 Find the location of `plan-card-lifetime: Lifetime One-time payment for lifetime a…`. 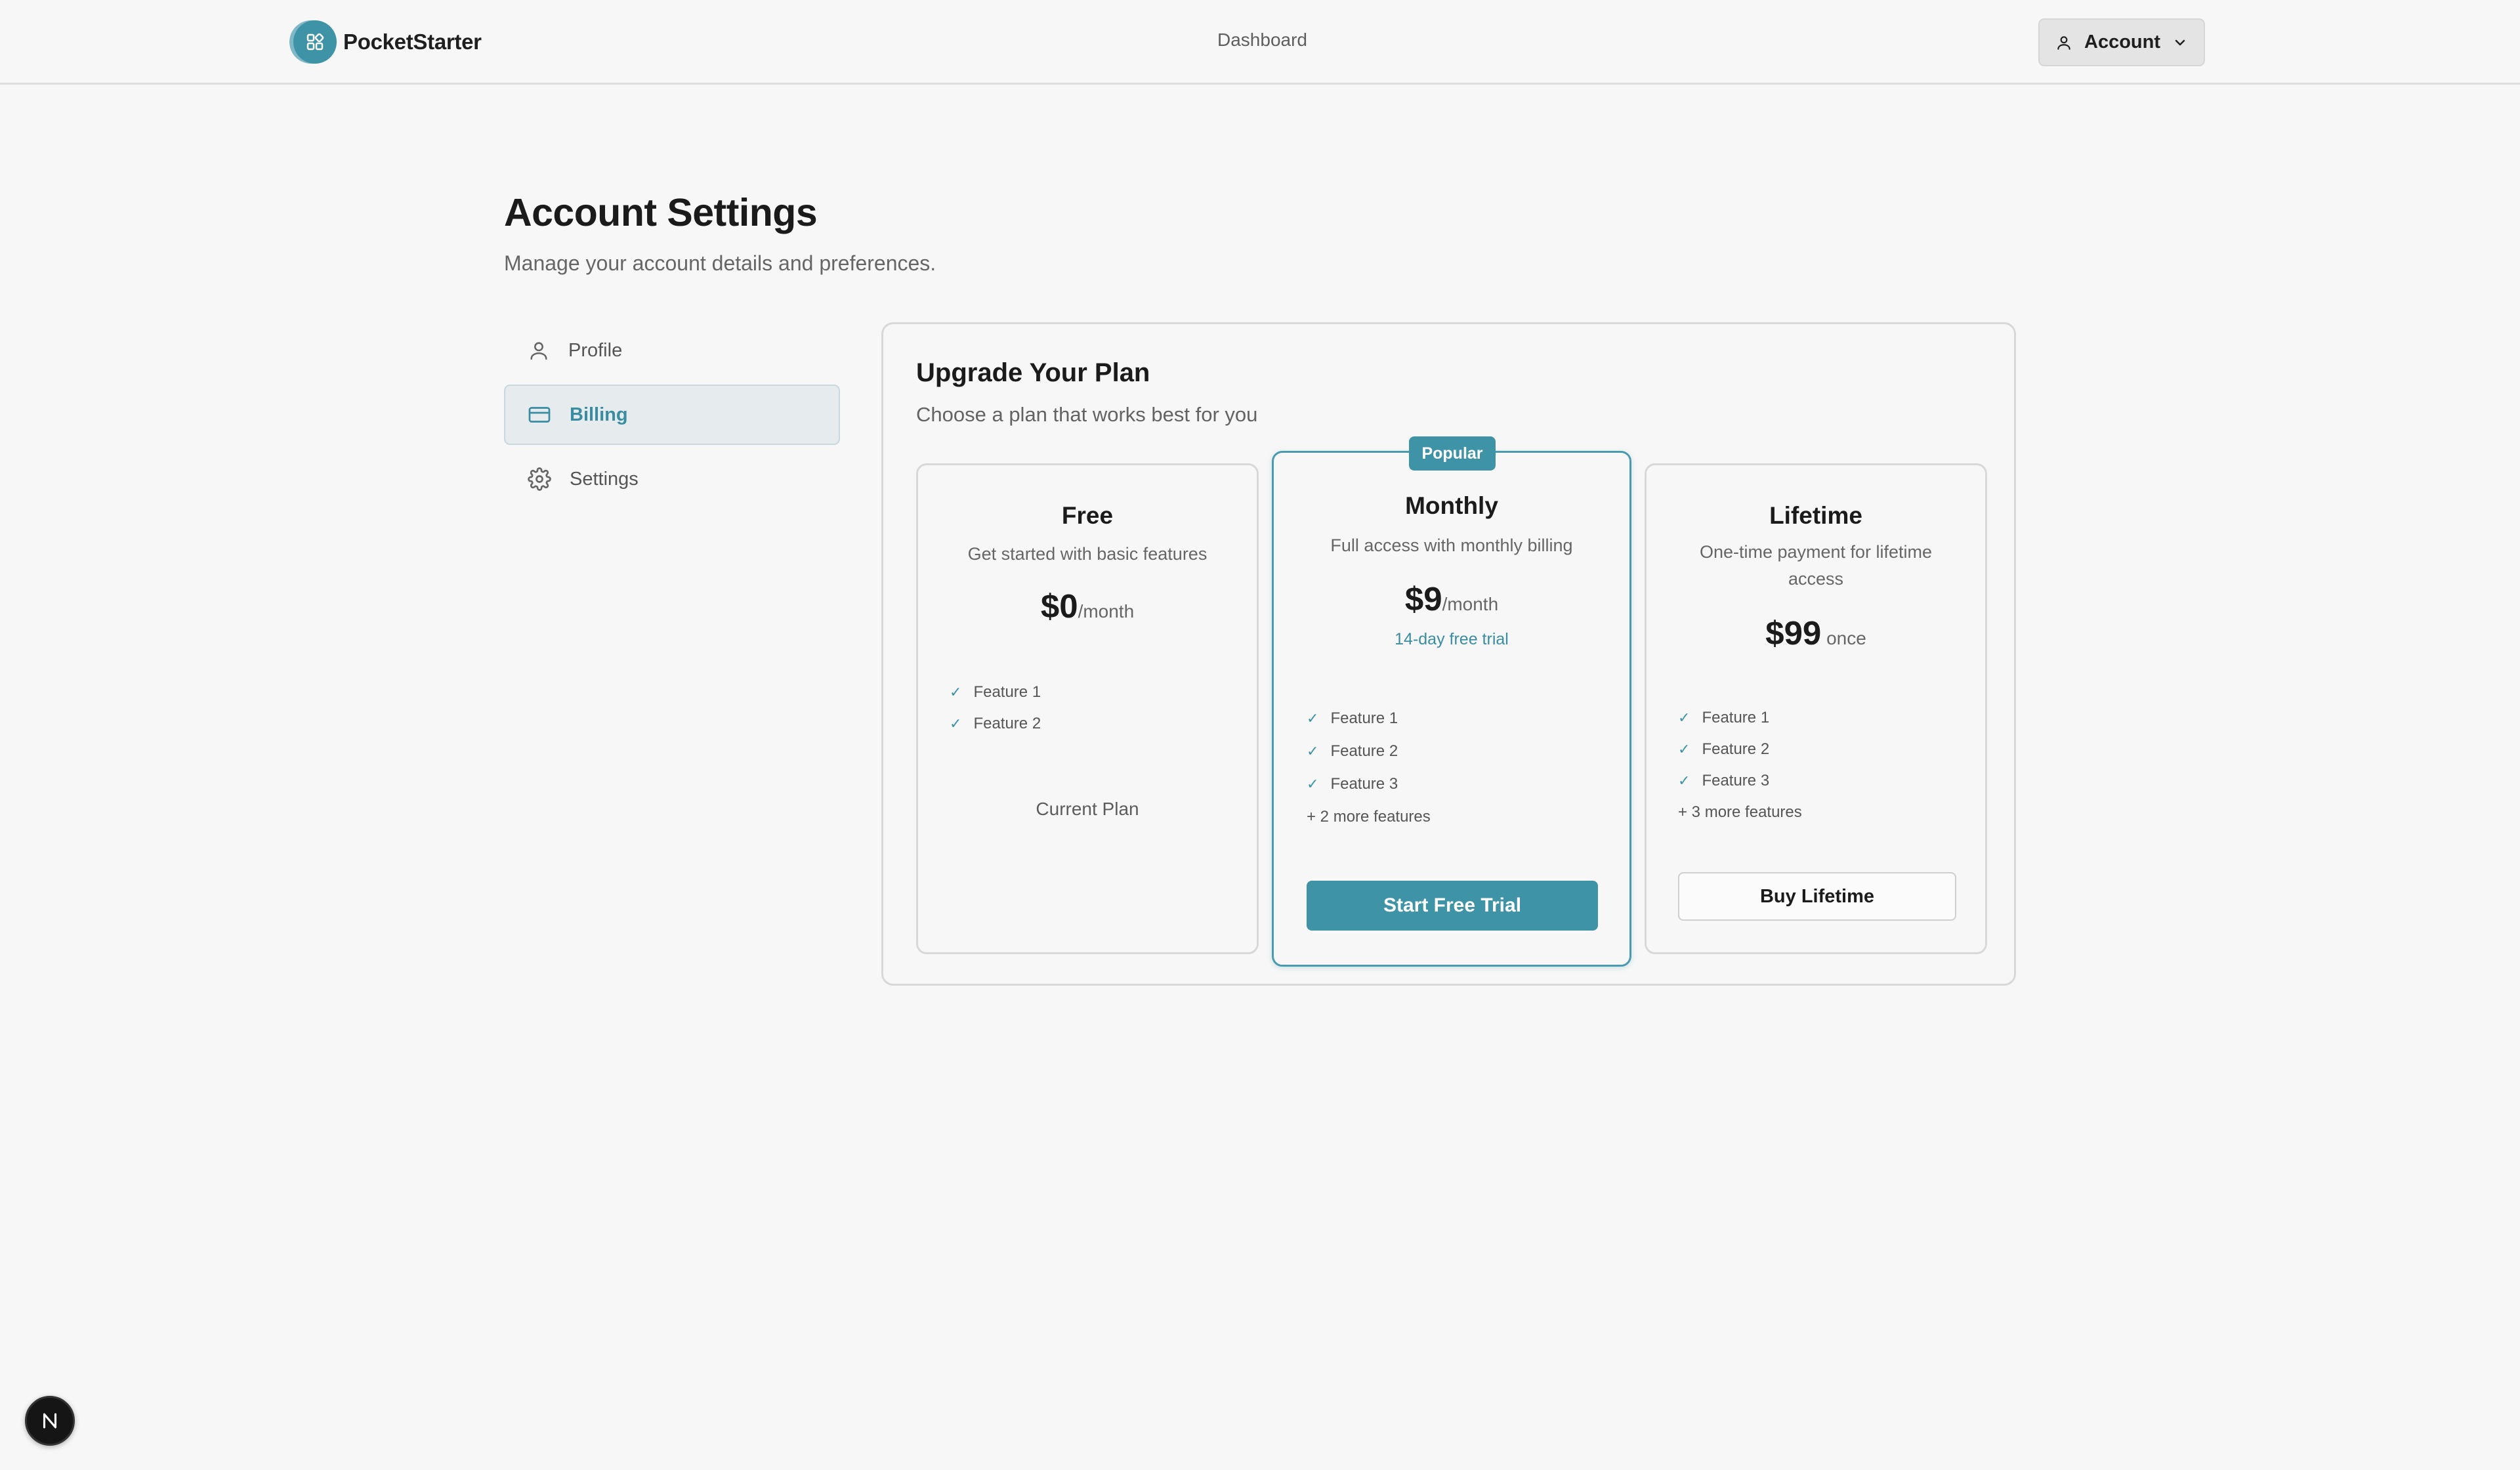

plan-card-lifetime: Lifetime One-time payment for lifetime a… is located at coordinates (1816, 708).